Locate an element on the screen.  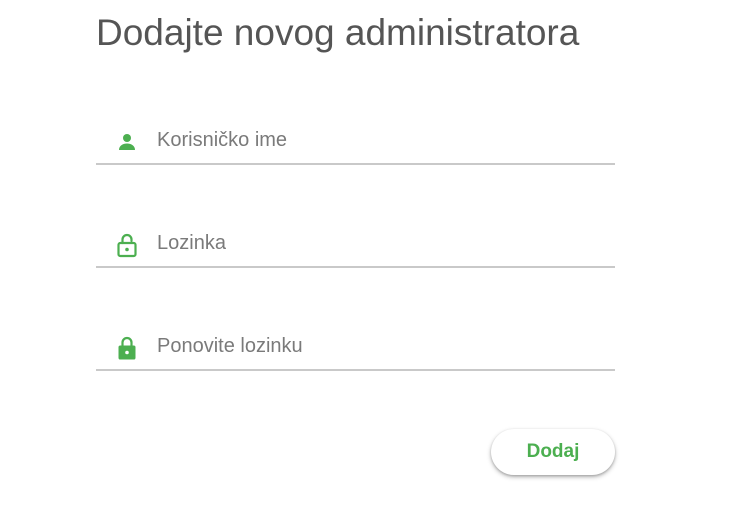
username-input is located at coordinates (377, 140).